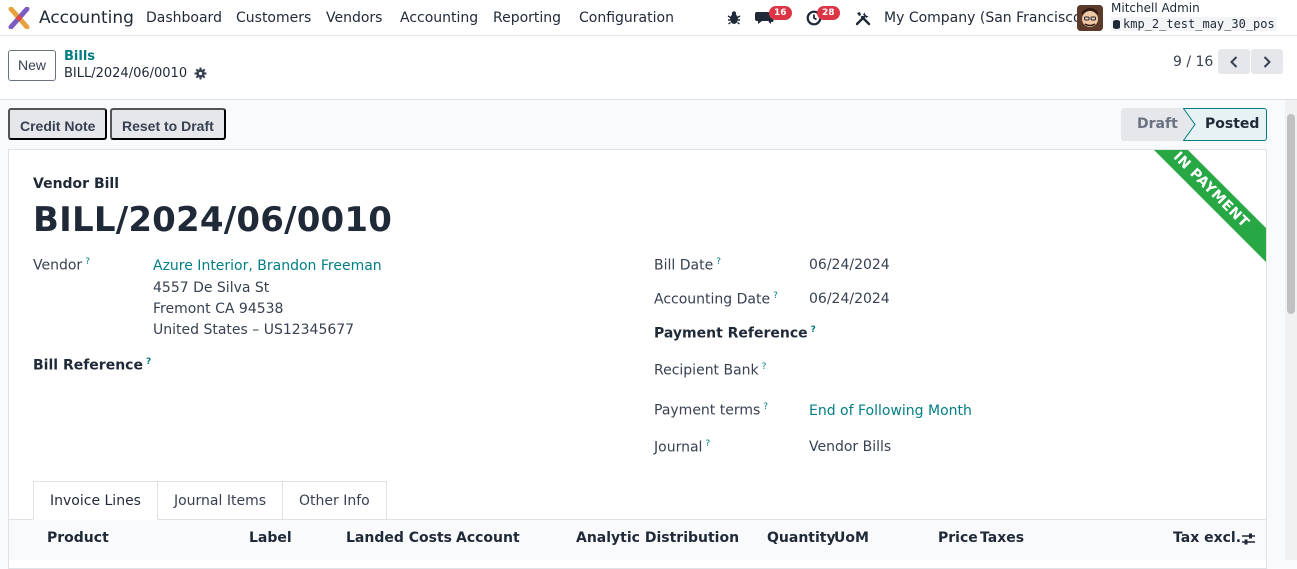 This screenshot has height=569, width=1297. I want to click on vendor-label: Vendor?, so click(61, 265).